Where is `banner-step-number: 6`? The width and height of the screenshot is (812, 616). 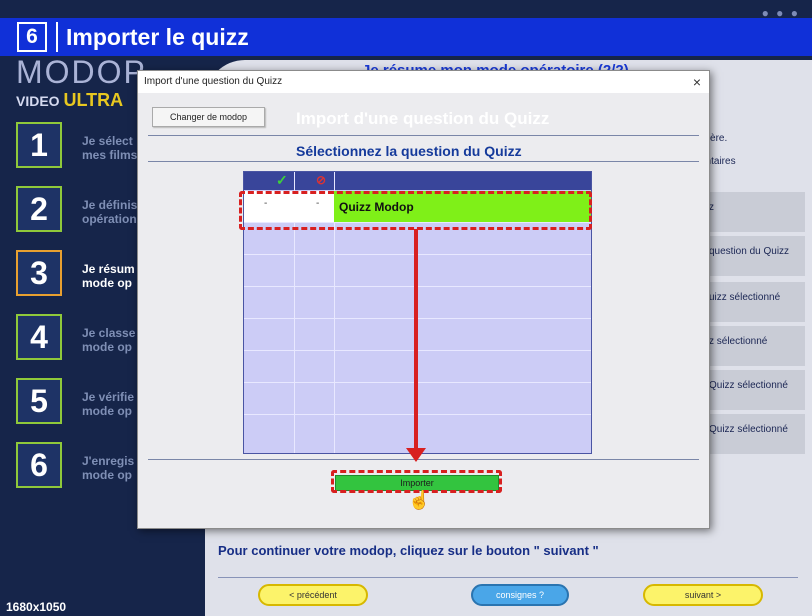
banner-step-number: 6 is located at coordinates (32, 37).